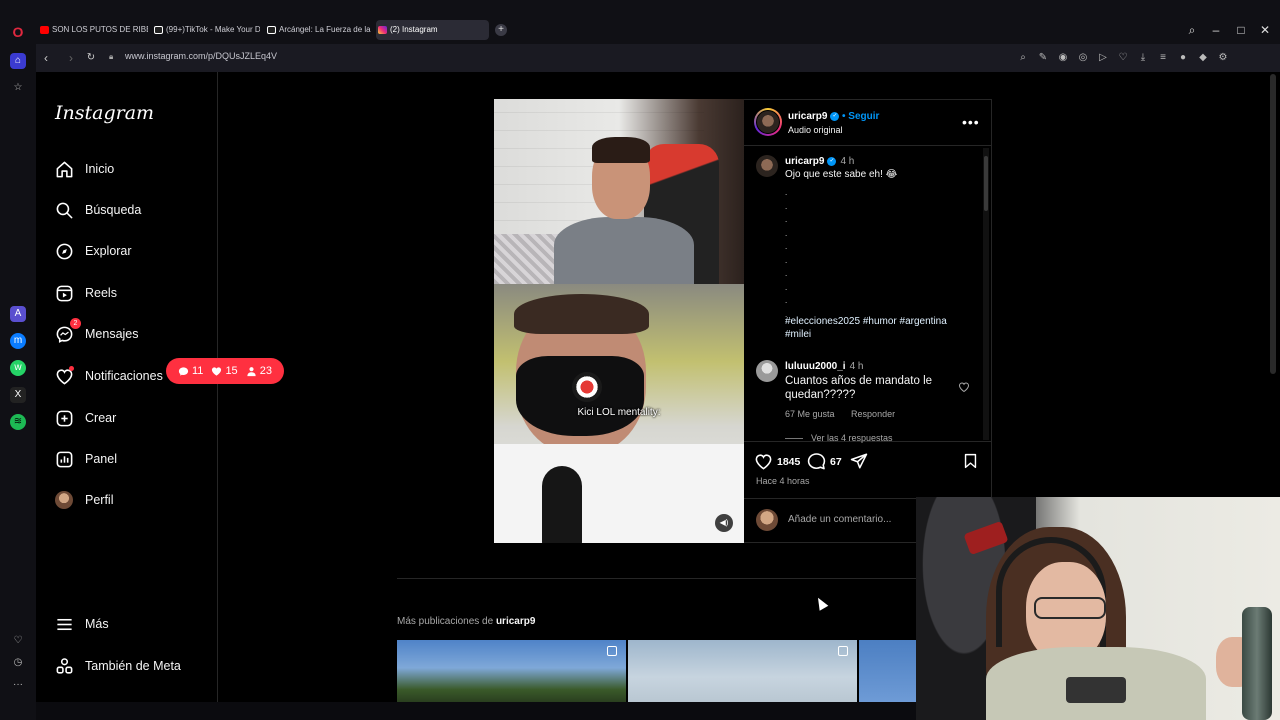  I want to click on save-button, so click(970, 461).